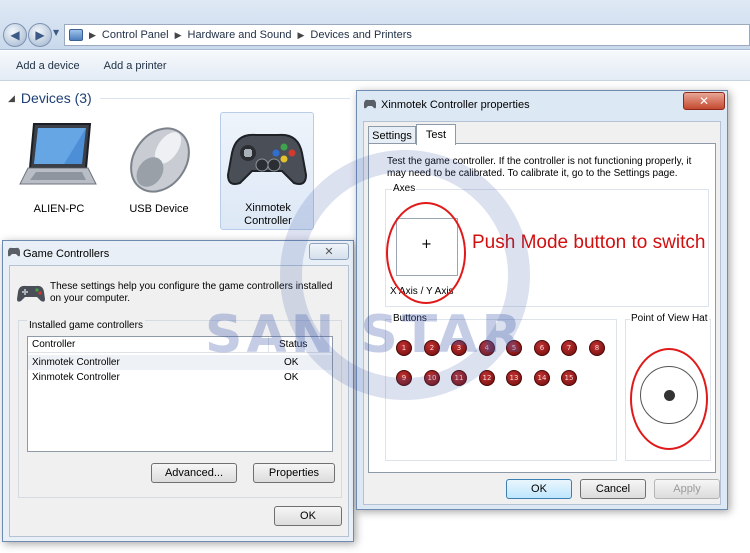 The image size is (750, 553). Describe the element at coordinates (569, 348) in the screenshot. I see `button-indicator: 7` at that location.